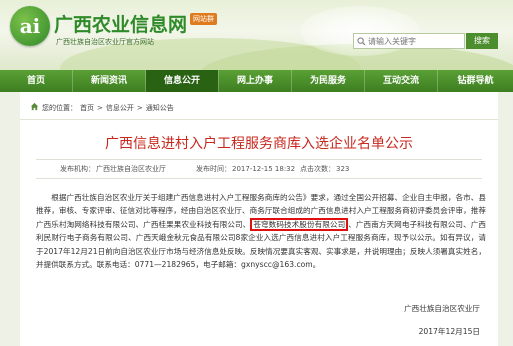 This screenshot has height=346, width=513. I want to click on publisher: 广西壮族自治区农业厅, so click(131, 169).